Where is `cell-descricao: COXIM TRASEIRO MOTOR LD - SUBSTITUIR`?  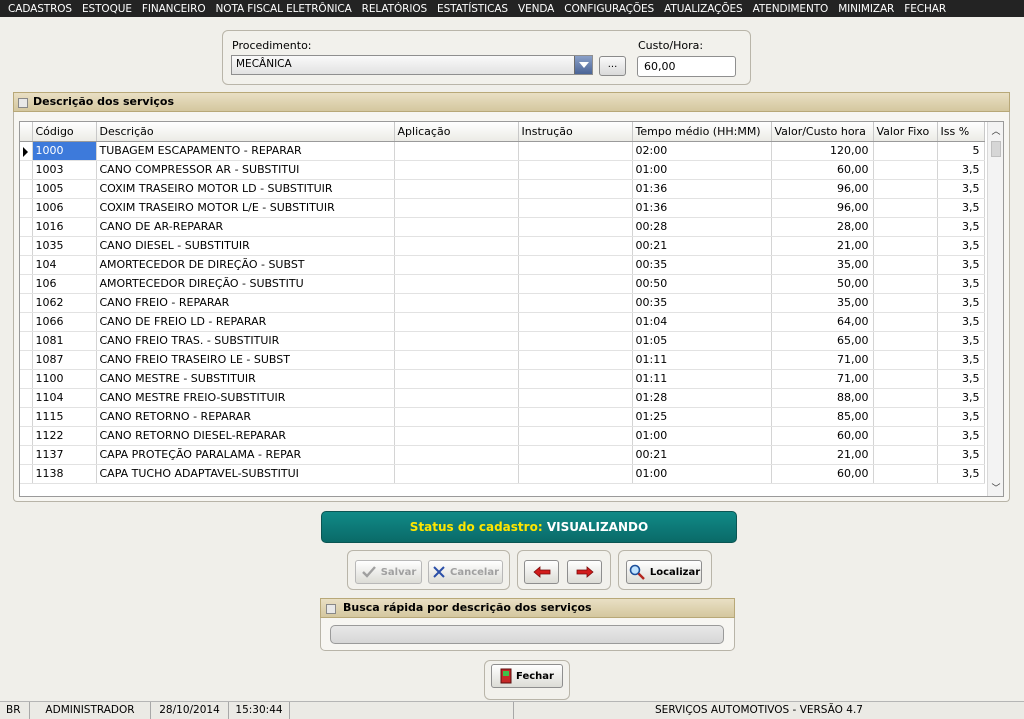
cell-descricao: COXIM TRASEIRO MOTOR LD - SUBSTITUIR is located at coordinates (245, 189).